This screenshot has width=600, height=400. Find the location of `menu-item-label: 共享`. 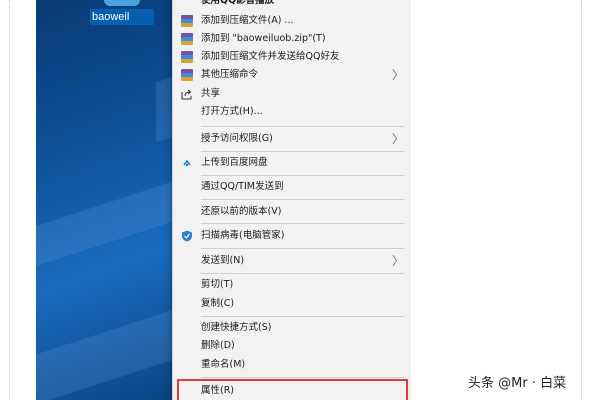

menu-item-label: 共享 is located at coordinates (211, 93).